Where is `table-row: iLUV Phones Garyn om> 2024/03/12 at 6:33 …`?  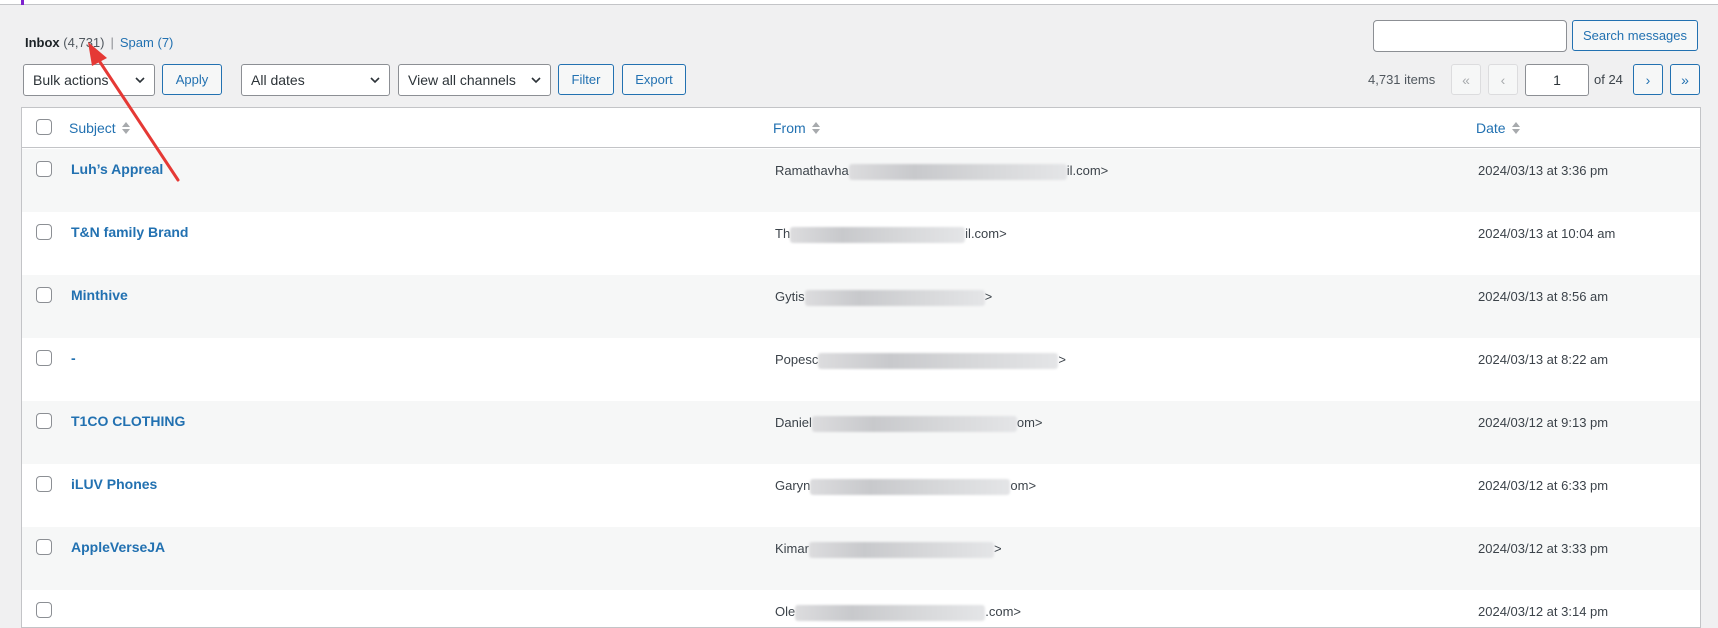 table-row: iLUV Phones Garyn om> 2024/03/12 at 6:33 … is located at coordinates (861, 495).